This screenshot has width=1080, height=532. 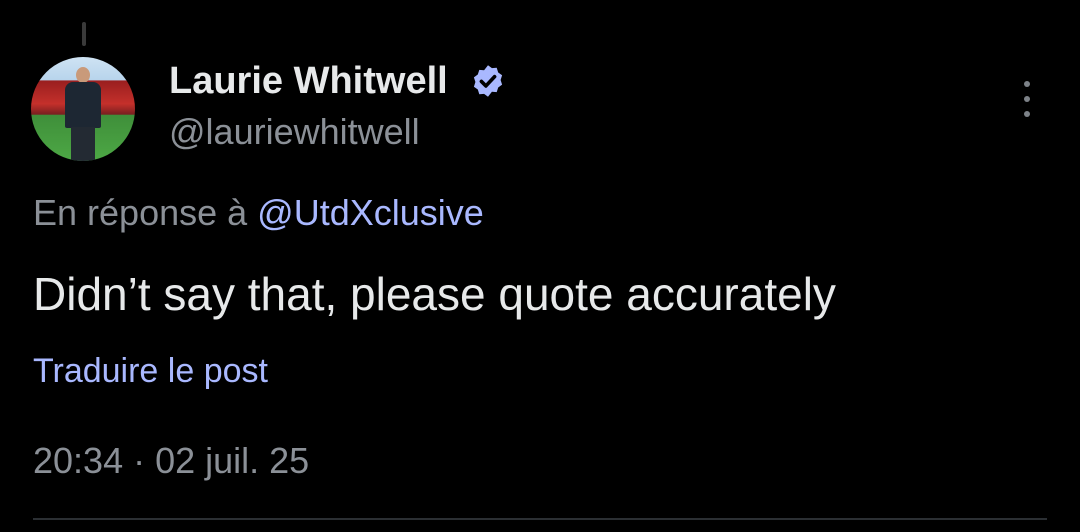 What do you see at coordinates (83, 105) in the screenshot?
I see `avatar-person-body` at bounding box center [83, 105].